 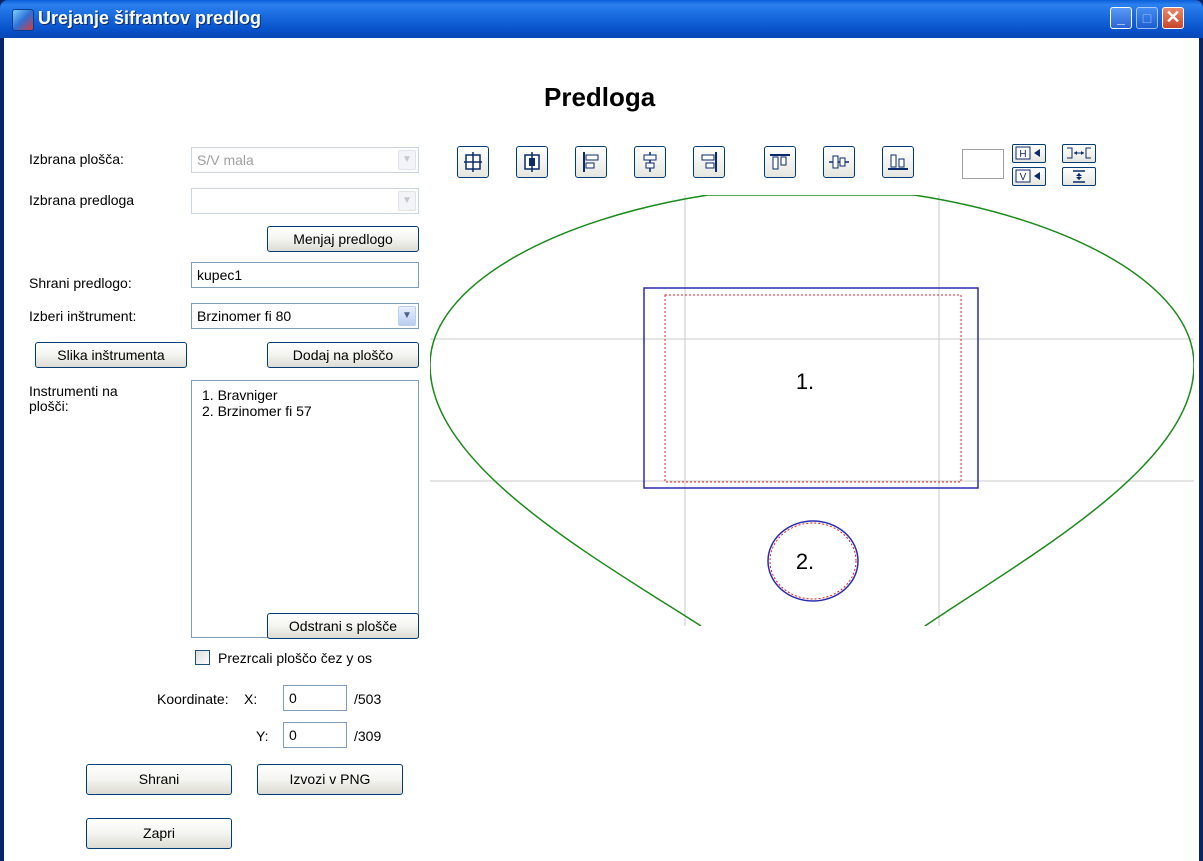 What do you see at coordinates (805, 561) in the screenshot?
I see `instrument-2-label: 2.` at bounding box center [805, 561].